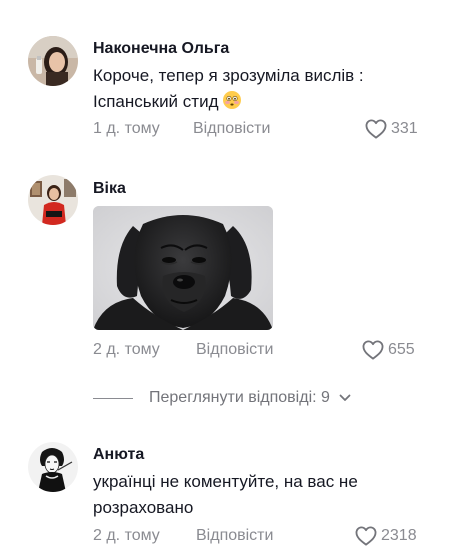 This screenshot has height=549, width=458. Describe the element at coordinates (275, 537) in the screenshot. I see `comment-meta: 2 д. тому Відповісти 2318` at that location.